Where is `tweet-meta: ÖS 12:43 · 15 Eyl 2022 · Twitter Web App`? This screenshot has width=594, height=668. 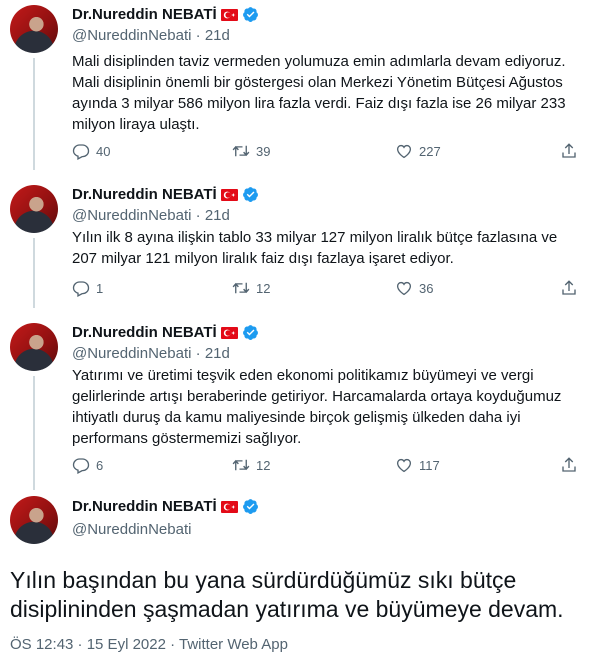 tweet-meta: ÖS 12:43 · 15 Eyl 2022 · Twitter Web App is located at coordinates (149, 644).